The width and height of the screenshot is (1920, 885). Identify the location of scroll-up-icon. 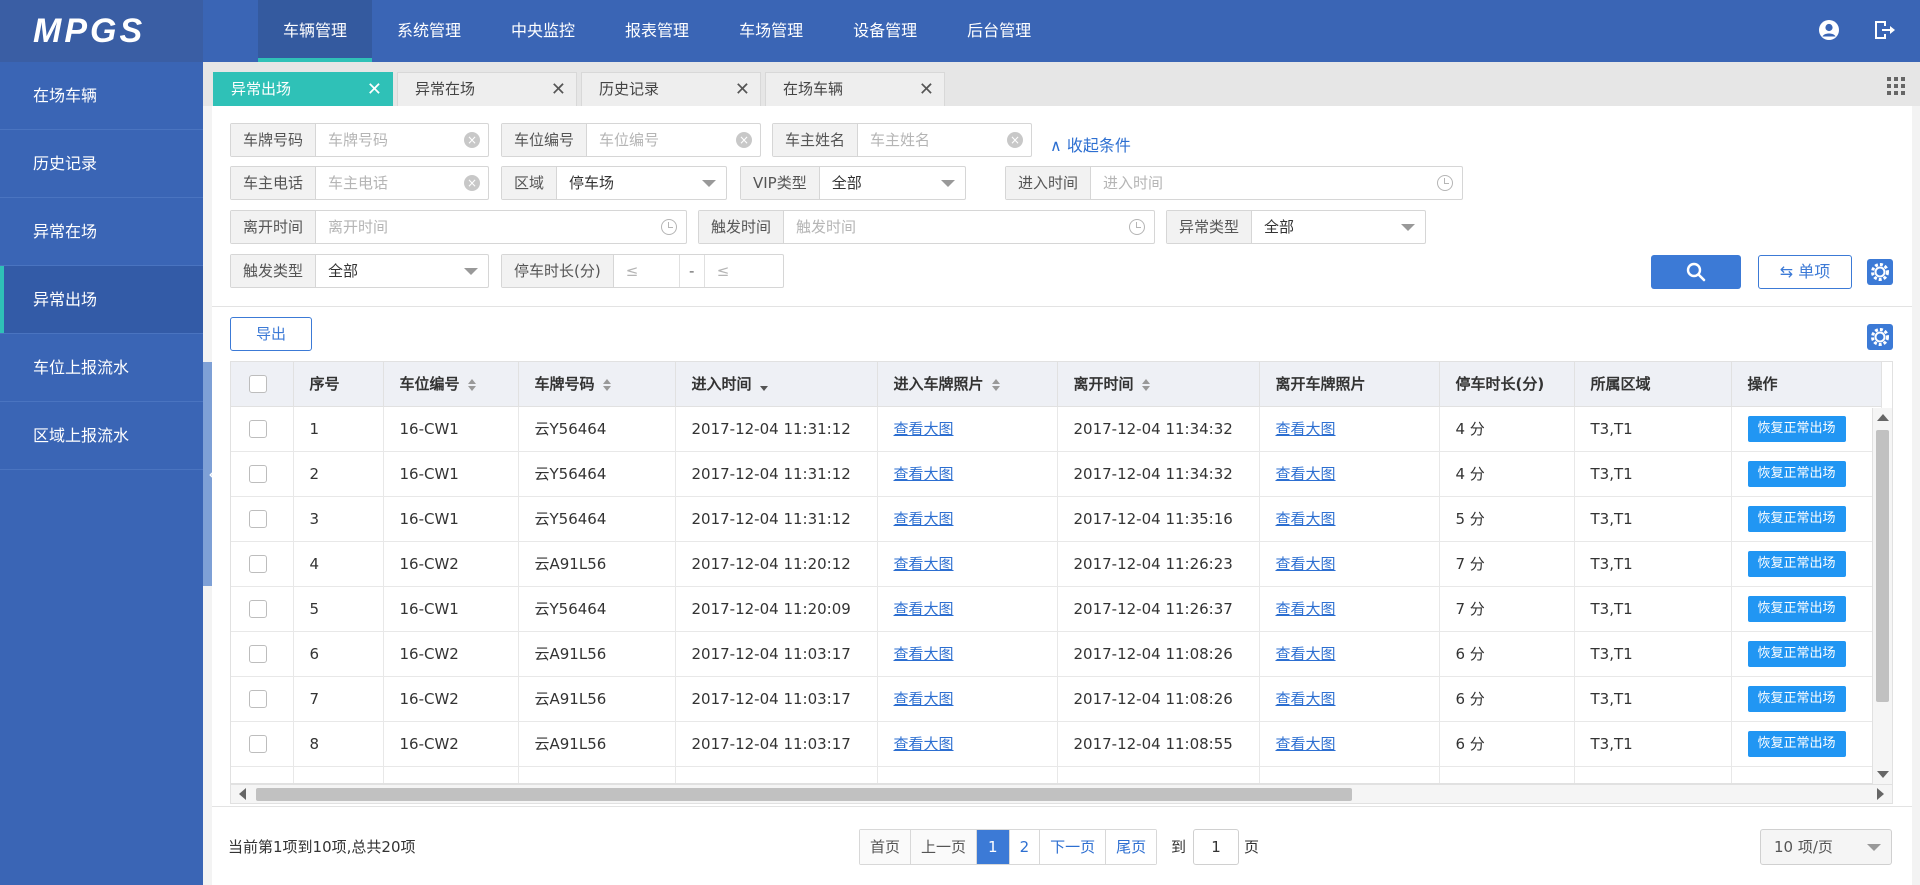
(1883, 417).